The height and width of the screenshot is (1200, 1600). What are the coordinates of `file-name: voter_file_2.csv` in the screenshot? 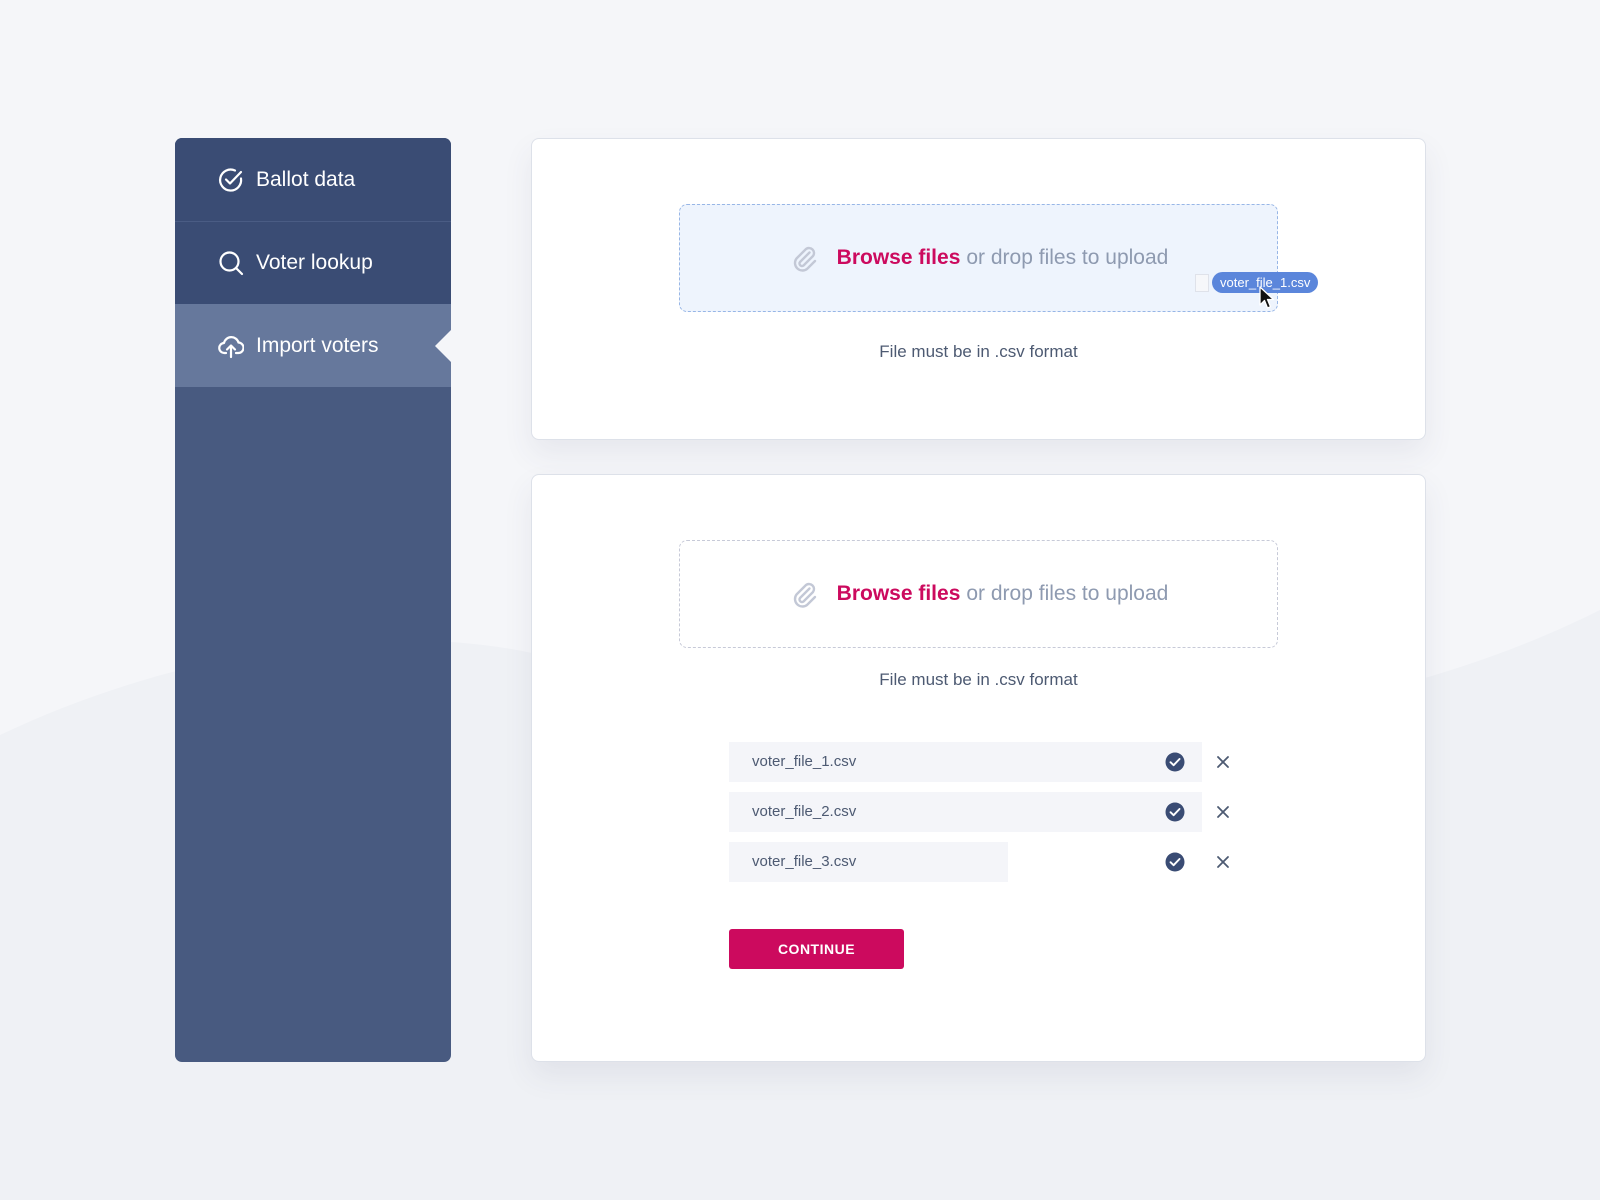 It's located at (804, 811).